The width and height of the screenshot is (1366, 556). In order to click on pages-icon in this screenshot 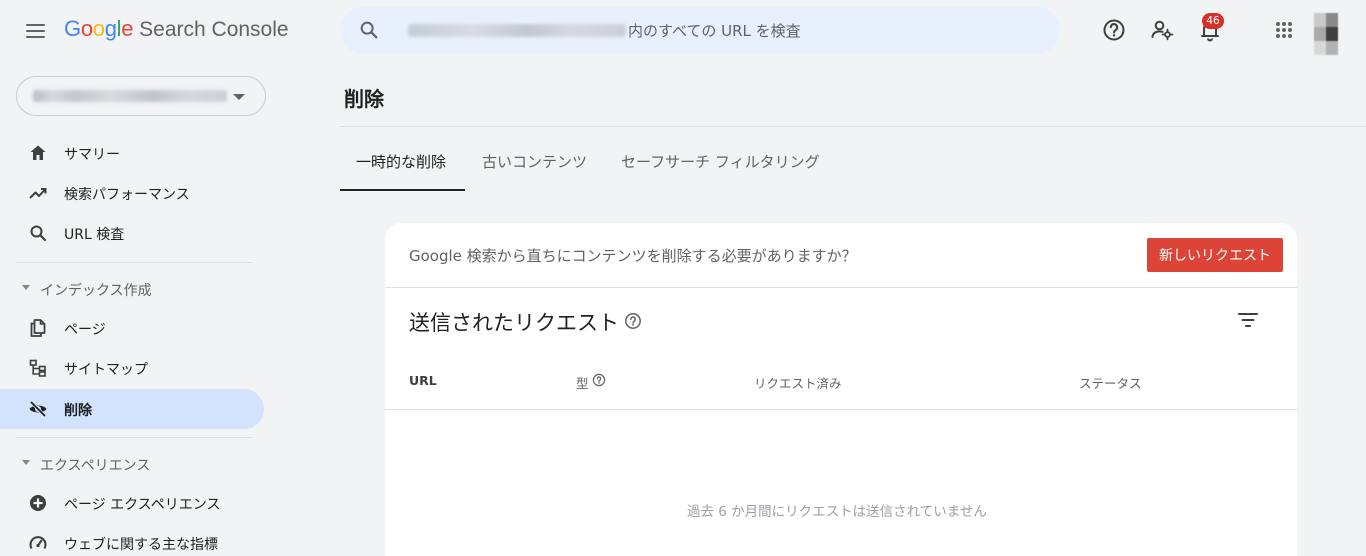, I will do `click(38, 328)`.